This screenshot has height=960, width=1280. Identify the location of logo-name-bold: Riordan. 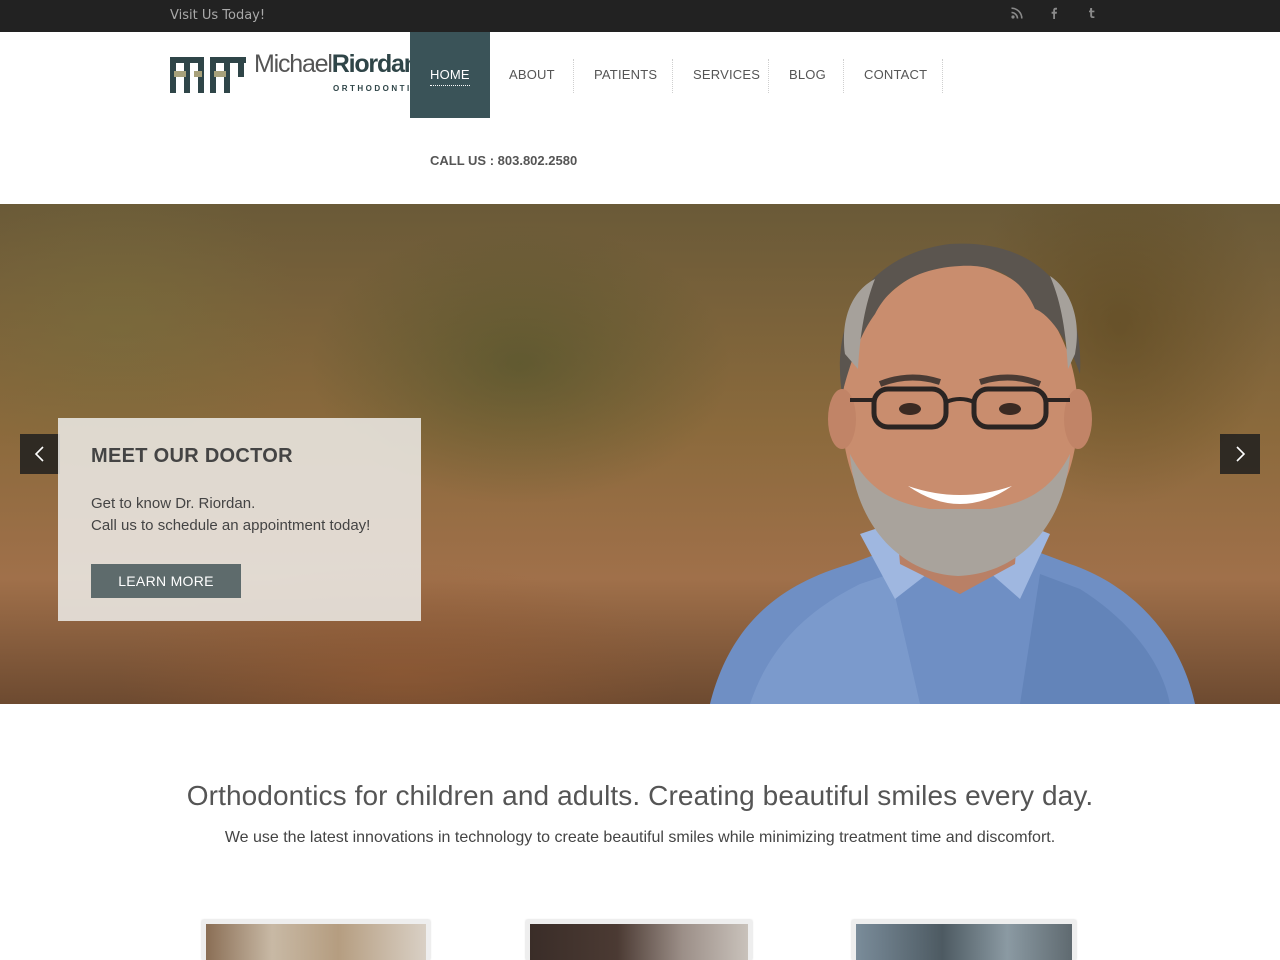
(375, 64).